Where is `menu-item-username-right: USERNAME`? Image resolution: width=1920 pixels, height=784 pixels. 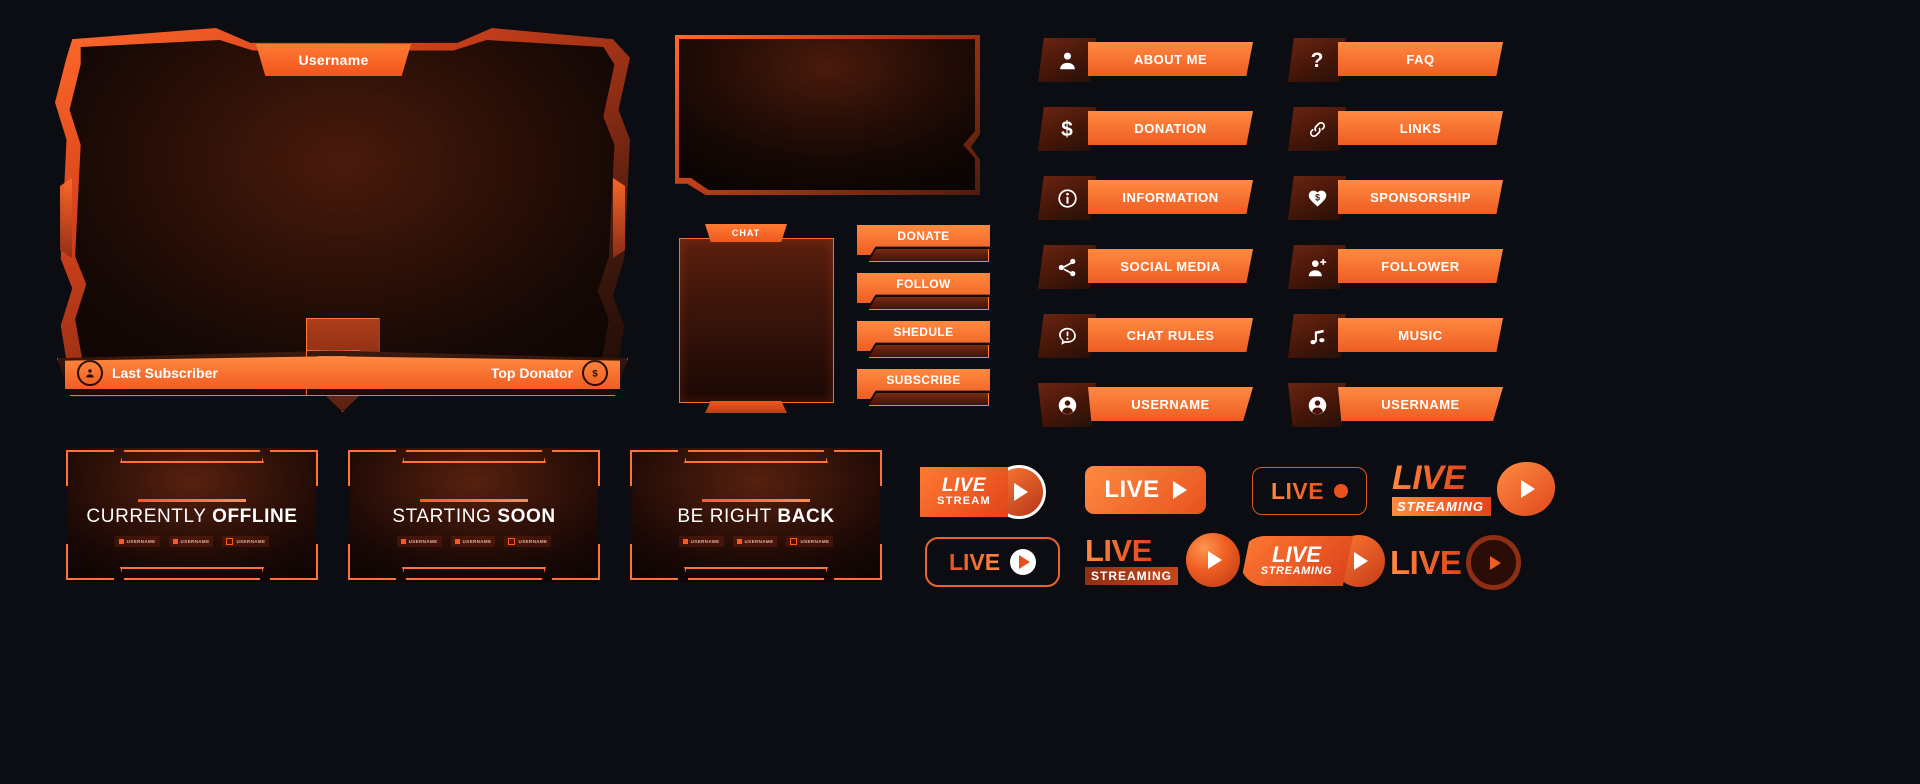
menu-item-username-right: USERNAME is located at coordinates (1395, 405).